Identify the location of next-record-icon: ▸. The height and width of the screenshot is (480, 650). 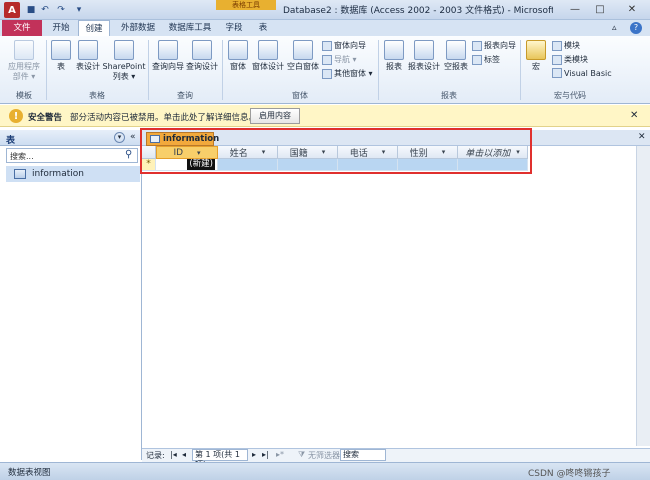
(254, 454).